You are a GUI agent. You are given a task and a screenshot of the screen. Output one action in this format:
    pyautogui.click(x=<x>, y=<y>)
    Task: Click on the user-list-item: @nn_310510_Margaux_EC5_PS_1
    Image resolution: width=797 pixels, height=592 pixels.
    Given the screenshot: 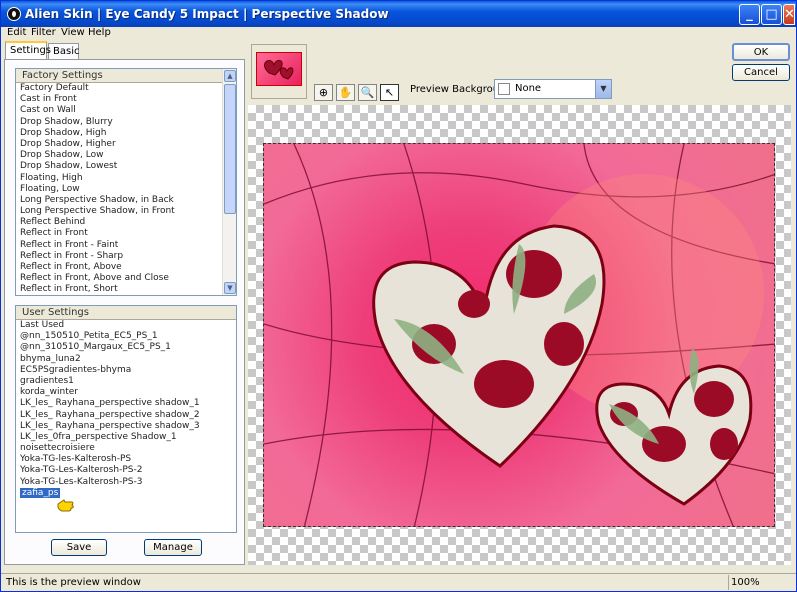 What is the action you would take?
    pyautogui.click(x=126, y=347)
    